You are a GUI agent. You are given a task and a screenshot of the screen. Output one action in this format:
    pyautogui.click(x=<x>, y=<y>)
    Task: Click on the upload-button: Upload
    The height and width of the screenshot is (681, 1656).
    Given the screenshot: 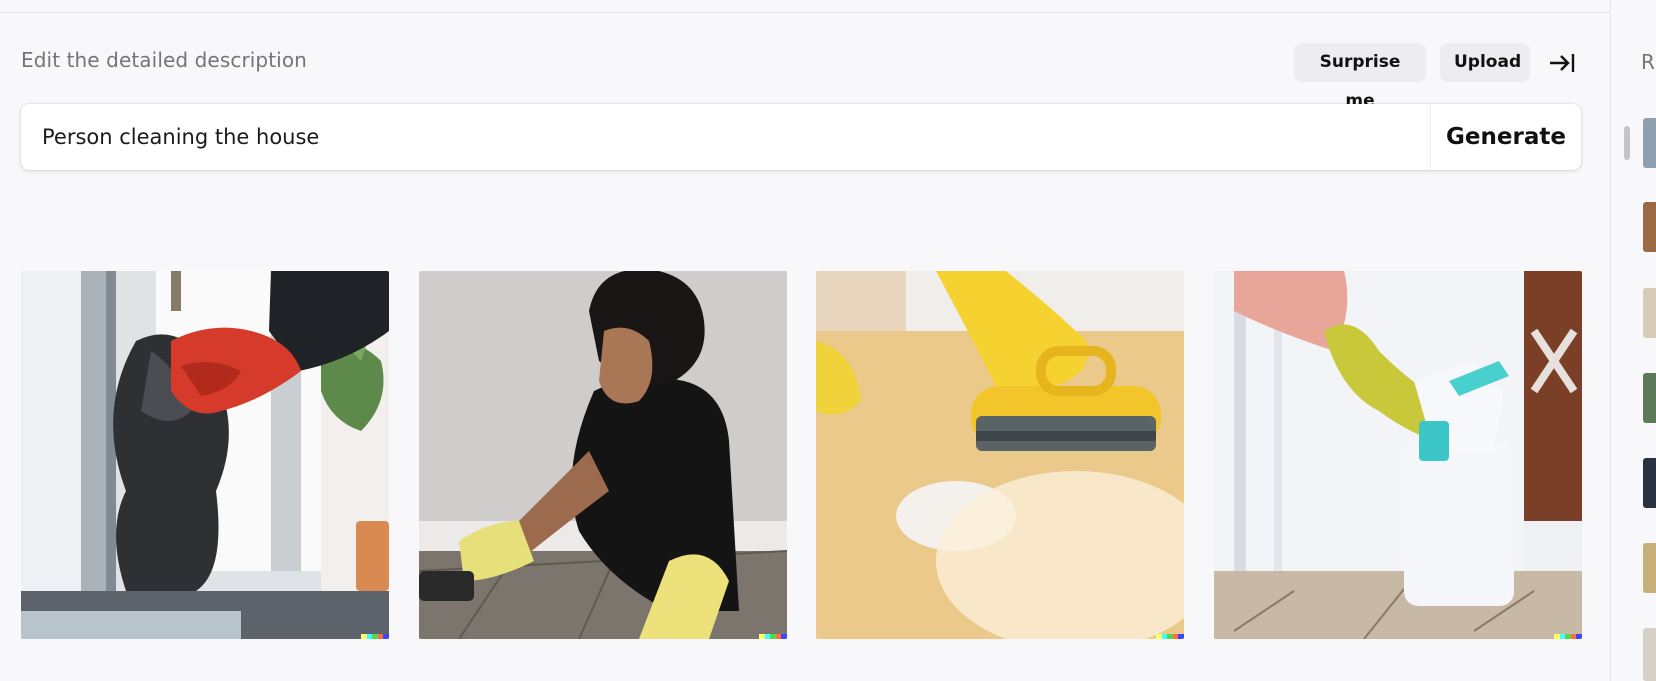 What is the action you would take?
    pyautogui.click(x=1485, y=62)
    